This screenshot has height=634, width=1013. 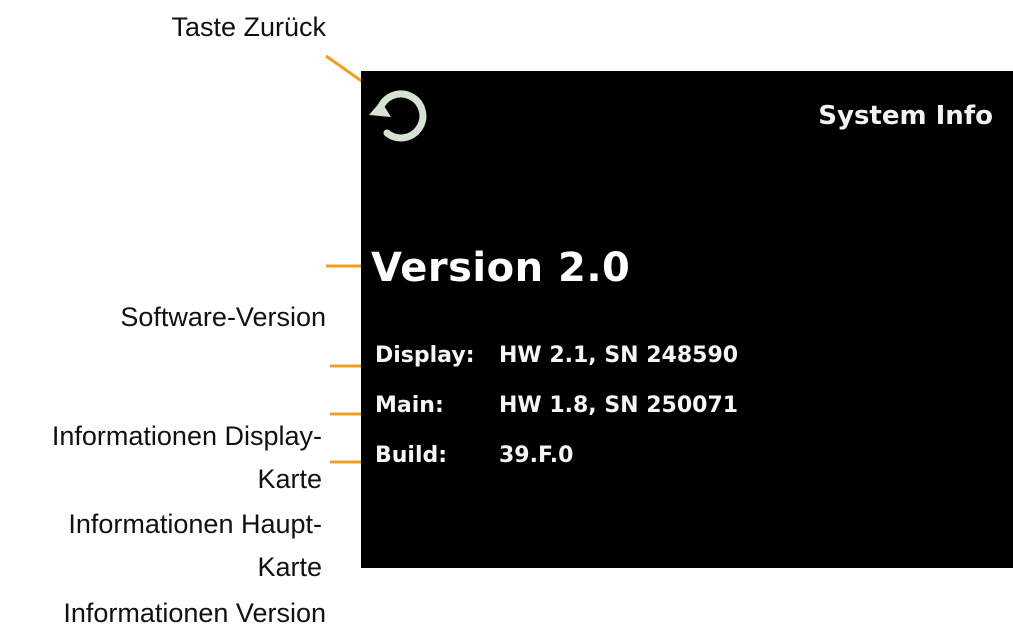 What do you see at coordinates (248, 27) in the screenshot?
I see `callout-back-button: Taste Zurück` at bounding box center [248, 27].